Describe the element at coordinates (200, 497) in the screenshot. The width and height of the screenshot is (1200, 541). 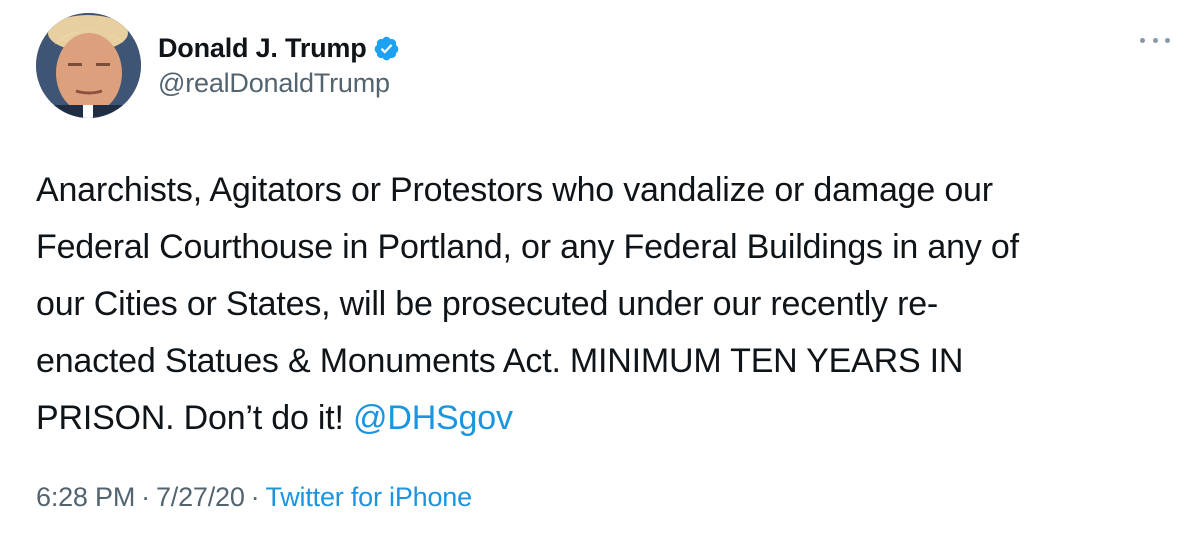
I see `tweet-date: 7/27/20` at that location.